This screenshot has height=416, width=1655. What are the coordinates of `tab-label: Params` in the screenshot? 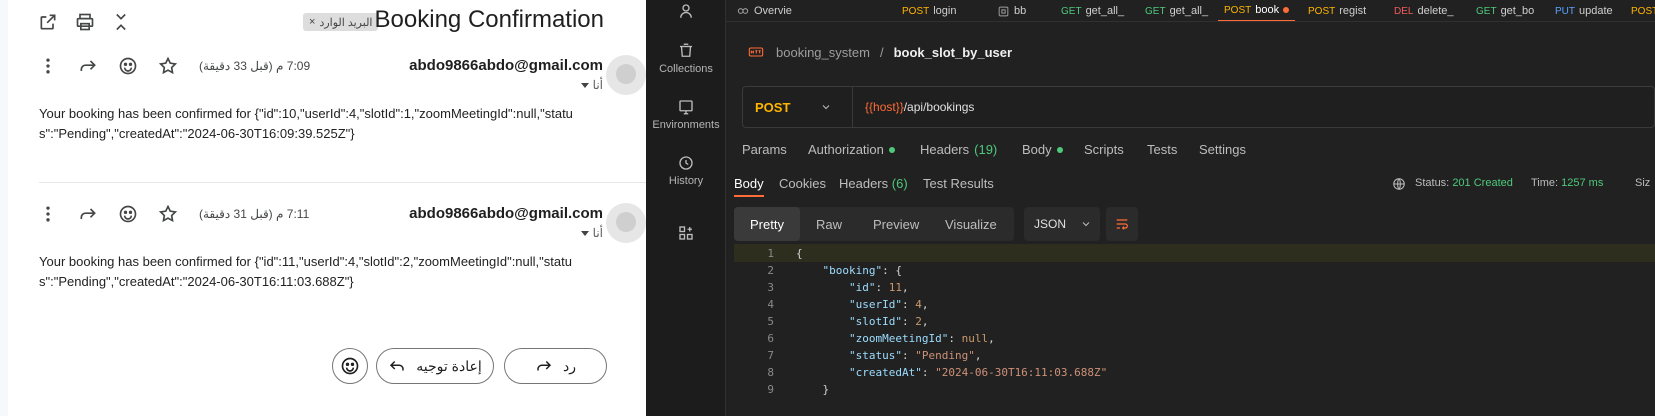 It's located at (764, 149).